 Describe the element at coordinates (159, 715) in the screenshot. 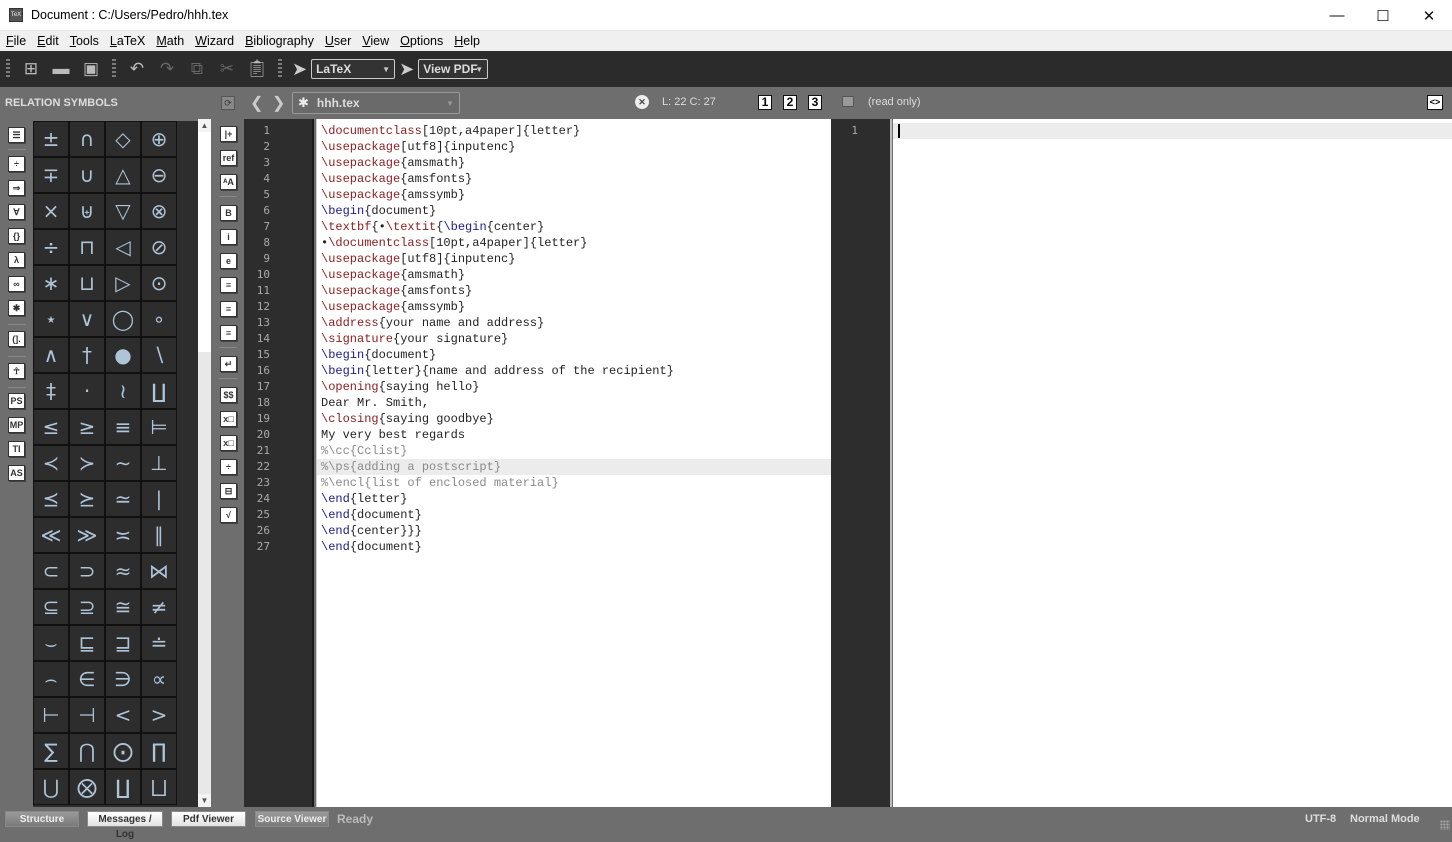

I see `symbol-button: >` at that location.